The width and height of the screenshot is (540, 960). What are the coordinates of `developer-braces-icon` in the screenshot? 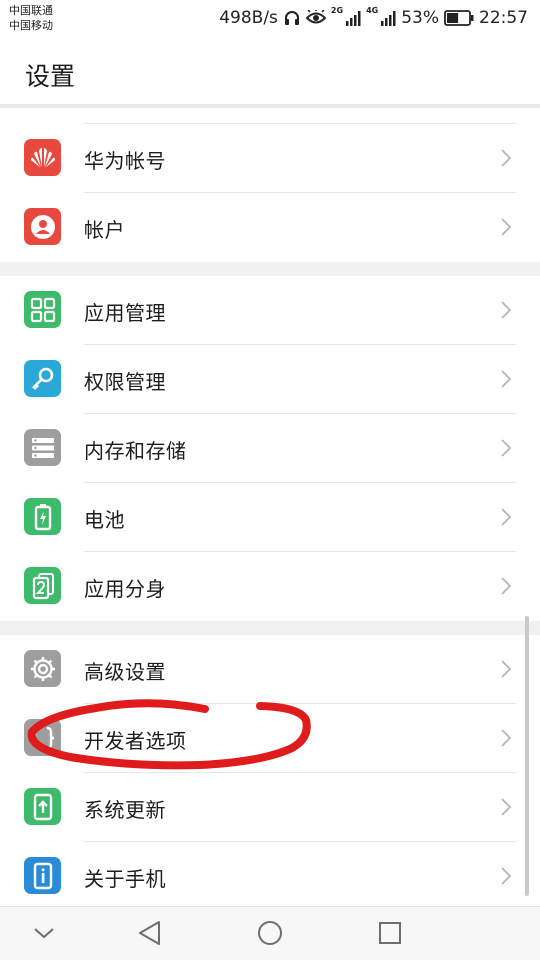 It's located at (42, 737).